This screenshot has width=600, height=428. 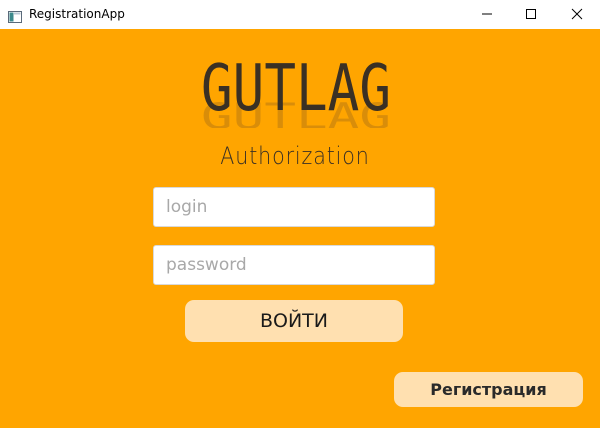 I want to click on window-title: RegistrationApp, so click(x=77, y=14).